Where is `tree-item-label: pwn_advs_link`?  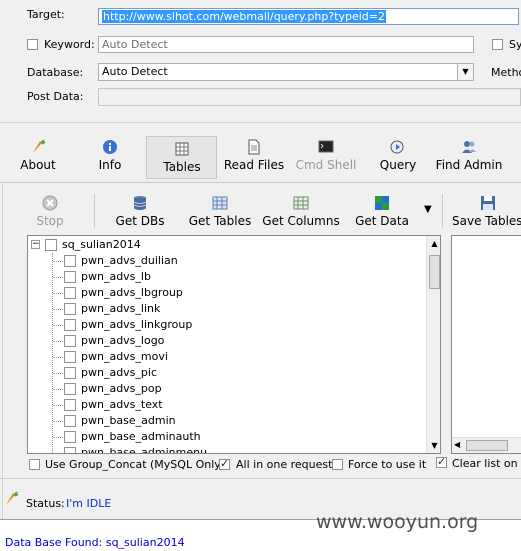
tree-item-label: pwn_advs_link is located at coordinates (121, 308).